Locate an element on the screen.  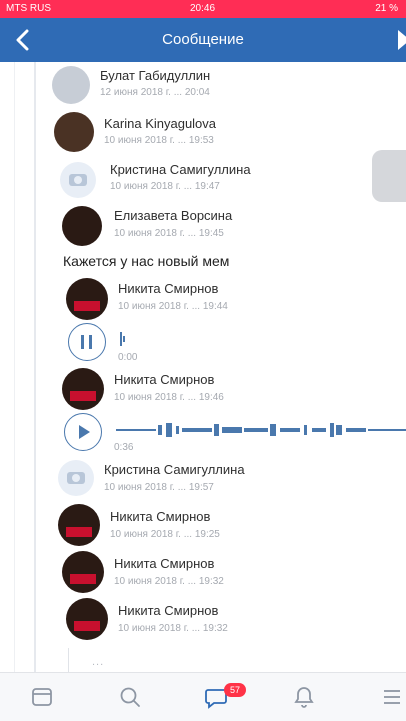
back-button is located at coordinates (22, 40).